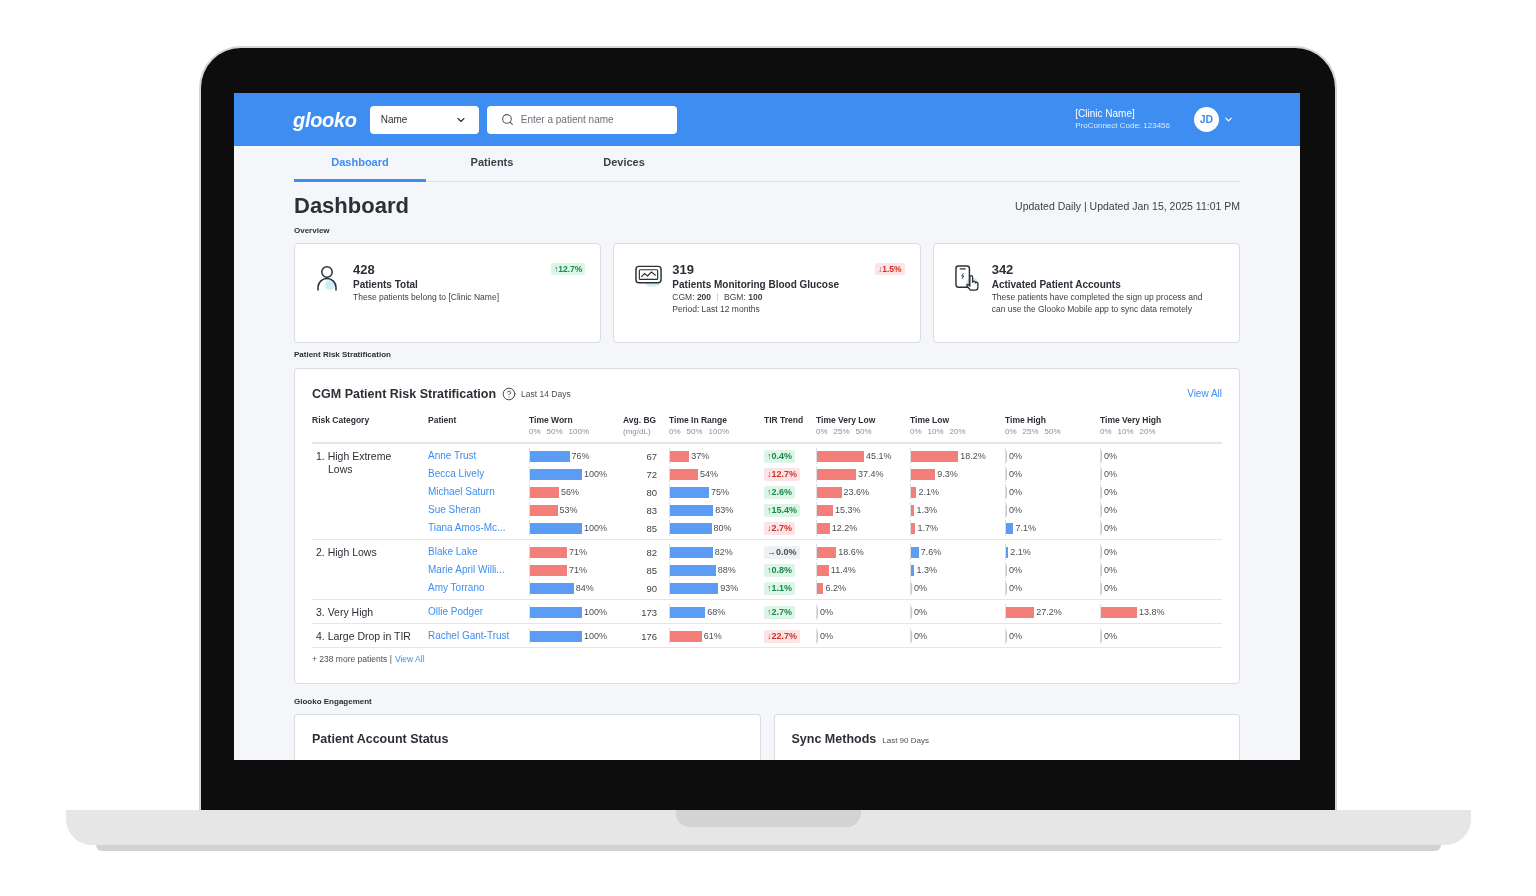 Image resolution: width=1536 pixels, height=896 pixels. What do you see at coordinates (1228, 119) in the screenshot?
I see `chevron-down-icon` at bounding box center [1228, 119].